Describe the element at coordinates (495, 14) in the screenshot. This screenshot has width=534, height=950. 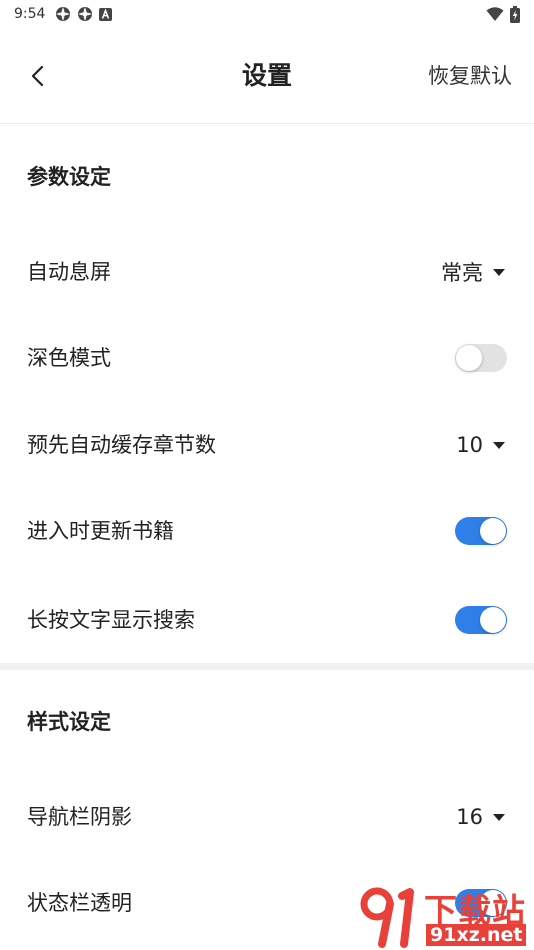
I see `wifi-icon` at that location.